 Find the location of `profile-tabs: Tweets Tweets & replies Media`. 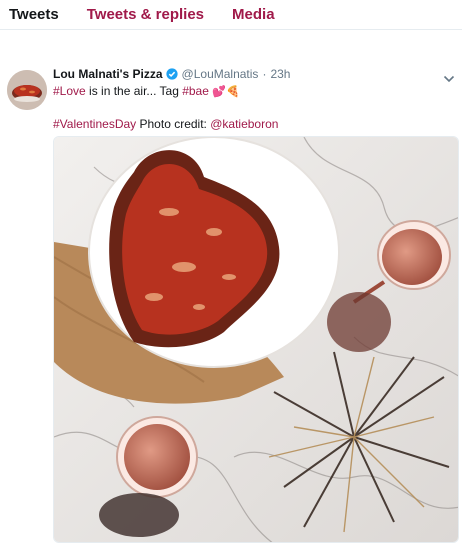

profile-tabs: Tweets Tweets & replies Media is located at coordinates (231, 15).